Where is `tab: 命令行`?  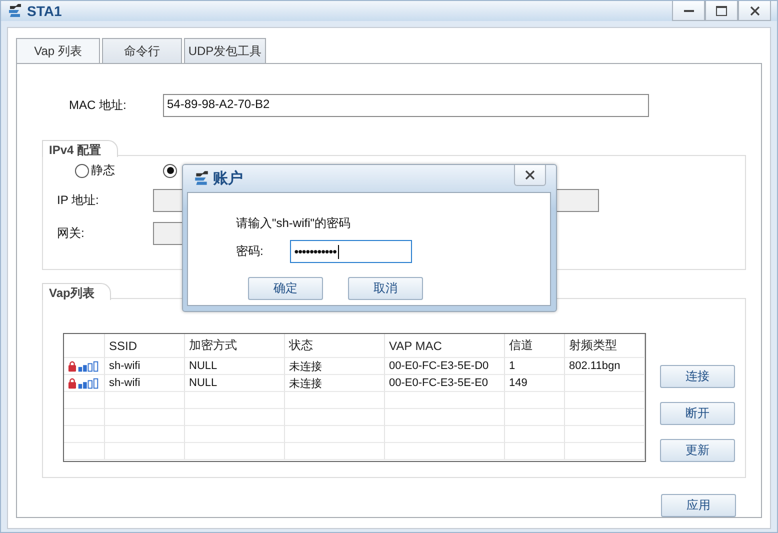
tab: 命令行 is located at coordinates (142, 50).